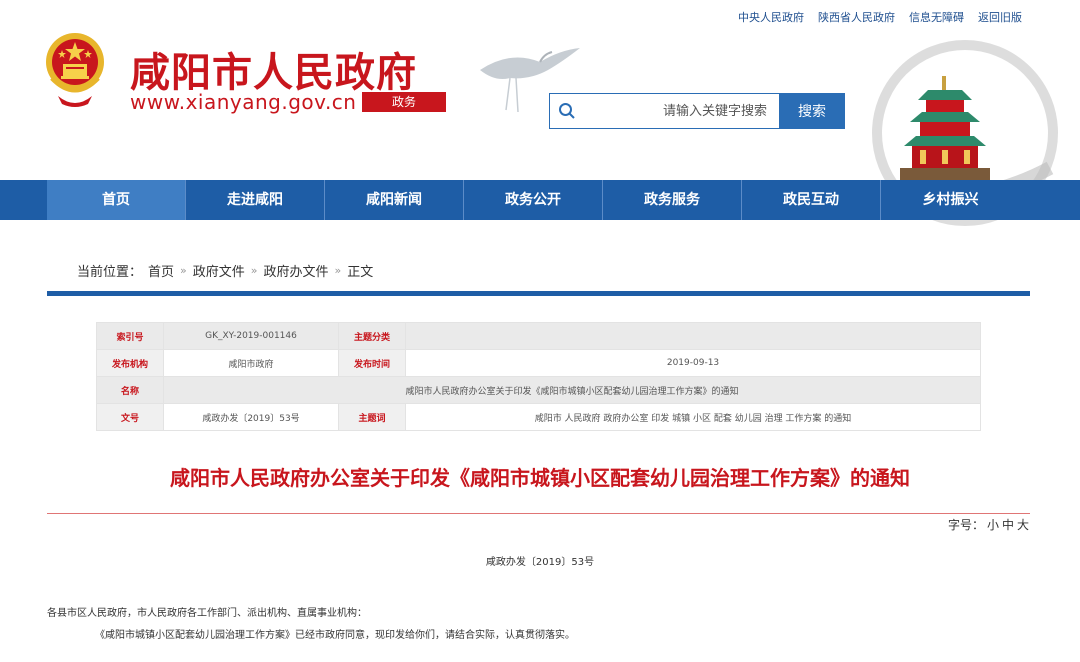 This screenshot has height=662, width=1080. Describe the element at coordinates (993, 524) in the screenshot. I see `font-size-small: 小` at that location.